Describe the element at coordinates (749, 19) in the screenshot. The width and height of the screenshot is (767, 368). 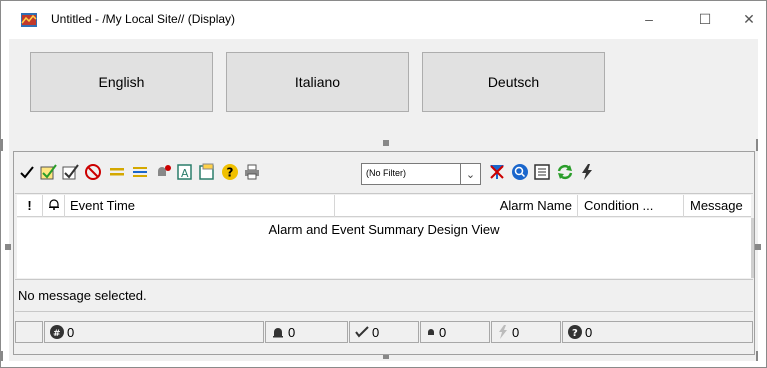
I see `close-button: ✕` at that location.